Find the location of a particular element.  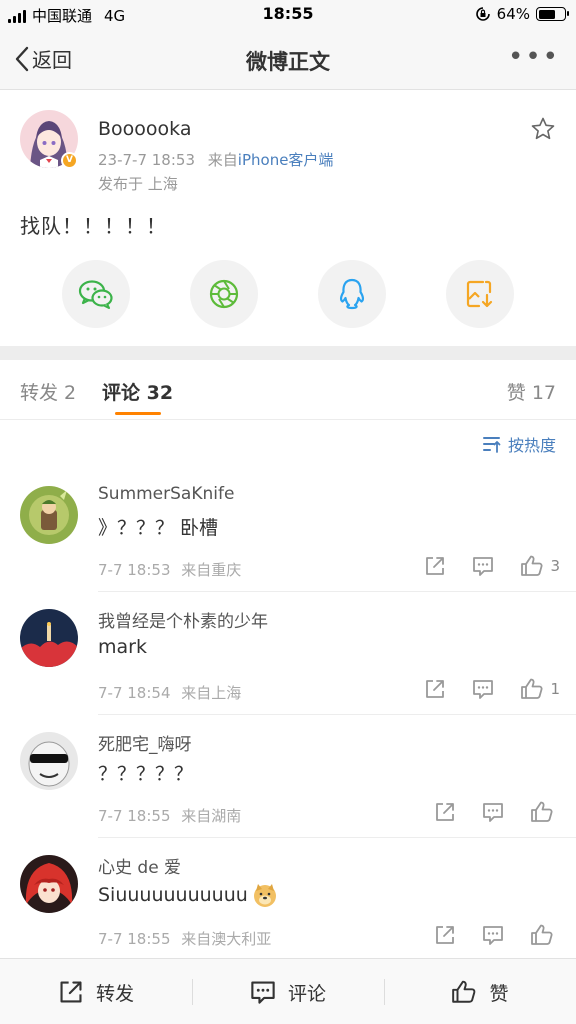

status-right: 64% is located at coordinates (522, 14).